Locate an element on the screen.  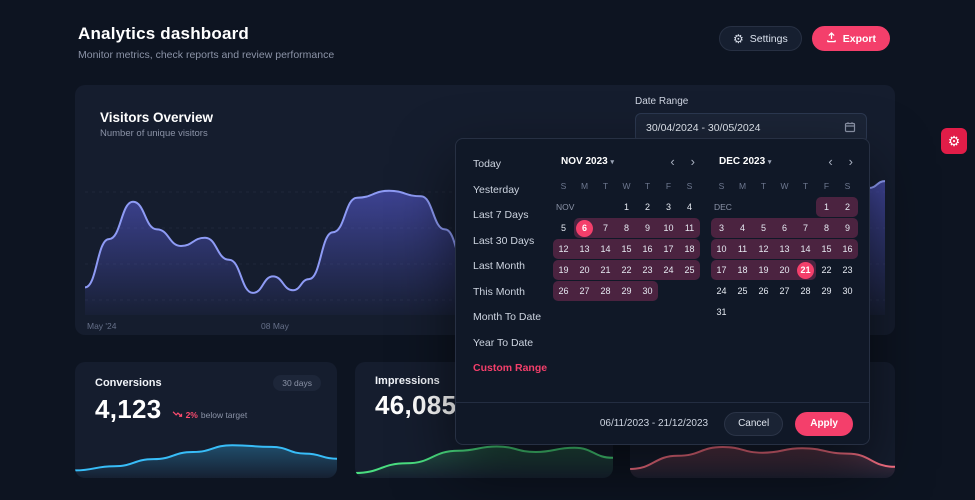
apply-button: Apply is located at coordinates (824, 423).